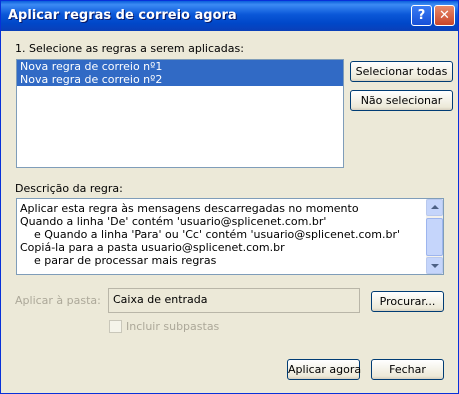 The height and width of the screenshot is (394, 459). Describe the element at coordinates (222, 260) in the screenshot. I see `description-line: e parar de processar mais regras` at that location.